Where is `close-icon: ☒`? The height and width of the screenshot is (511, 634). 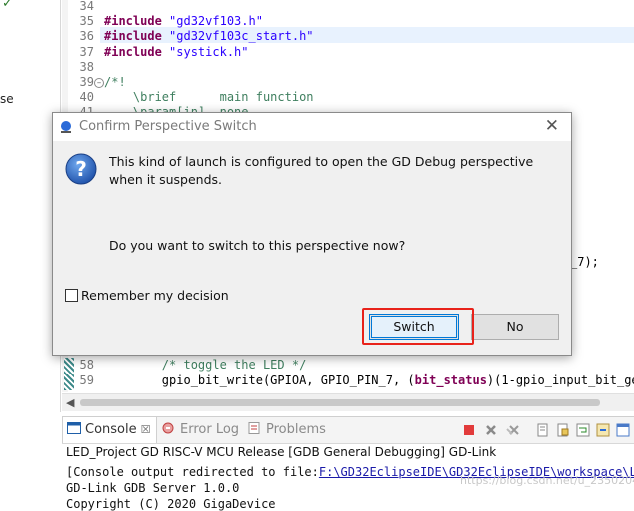
close-icon: ☒ is located at coordinates (146, 429).